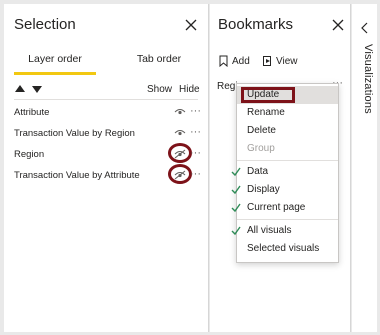 This screenshot has height=335, width=380. I want to click on view-label: View, so click(287, 61).